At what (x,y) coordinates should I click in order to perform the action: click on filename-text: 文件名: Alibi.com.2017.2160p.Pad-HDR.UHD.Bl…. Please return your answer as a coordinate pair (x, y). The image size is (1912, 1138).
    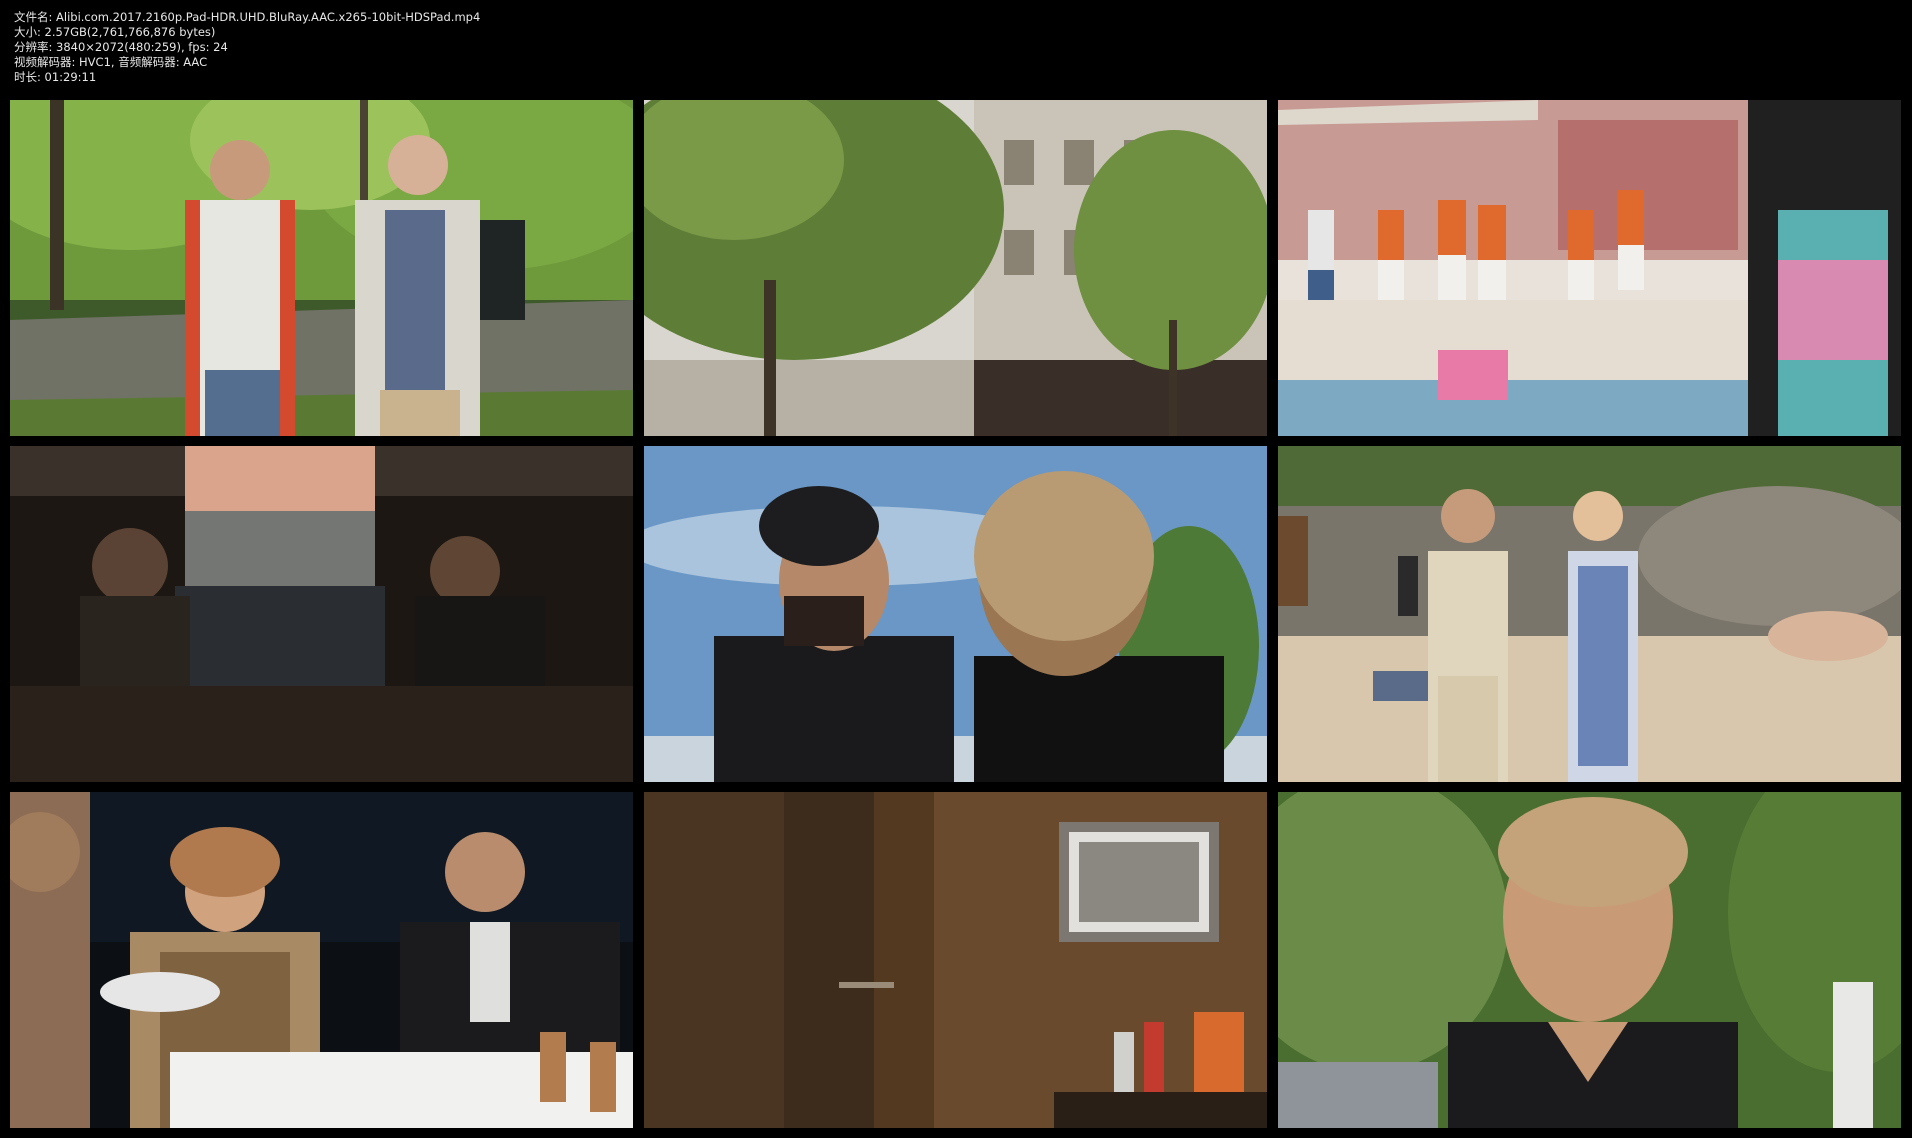
    Looking at the image, I should click on (247, 17).